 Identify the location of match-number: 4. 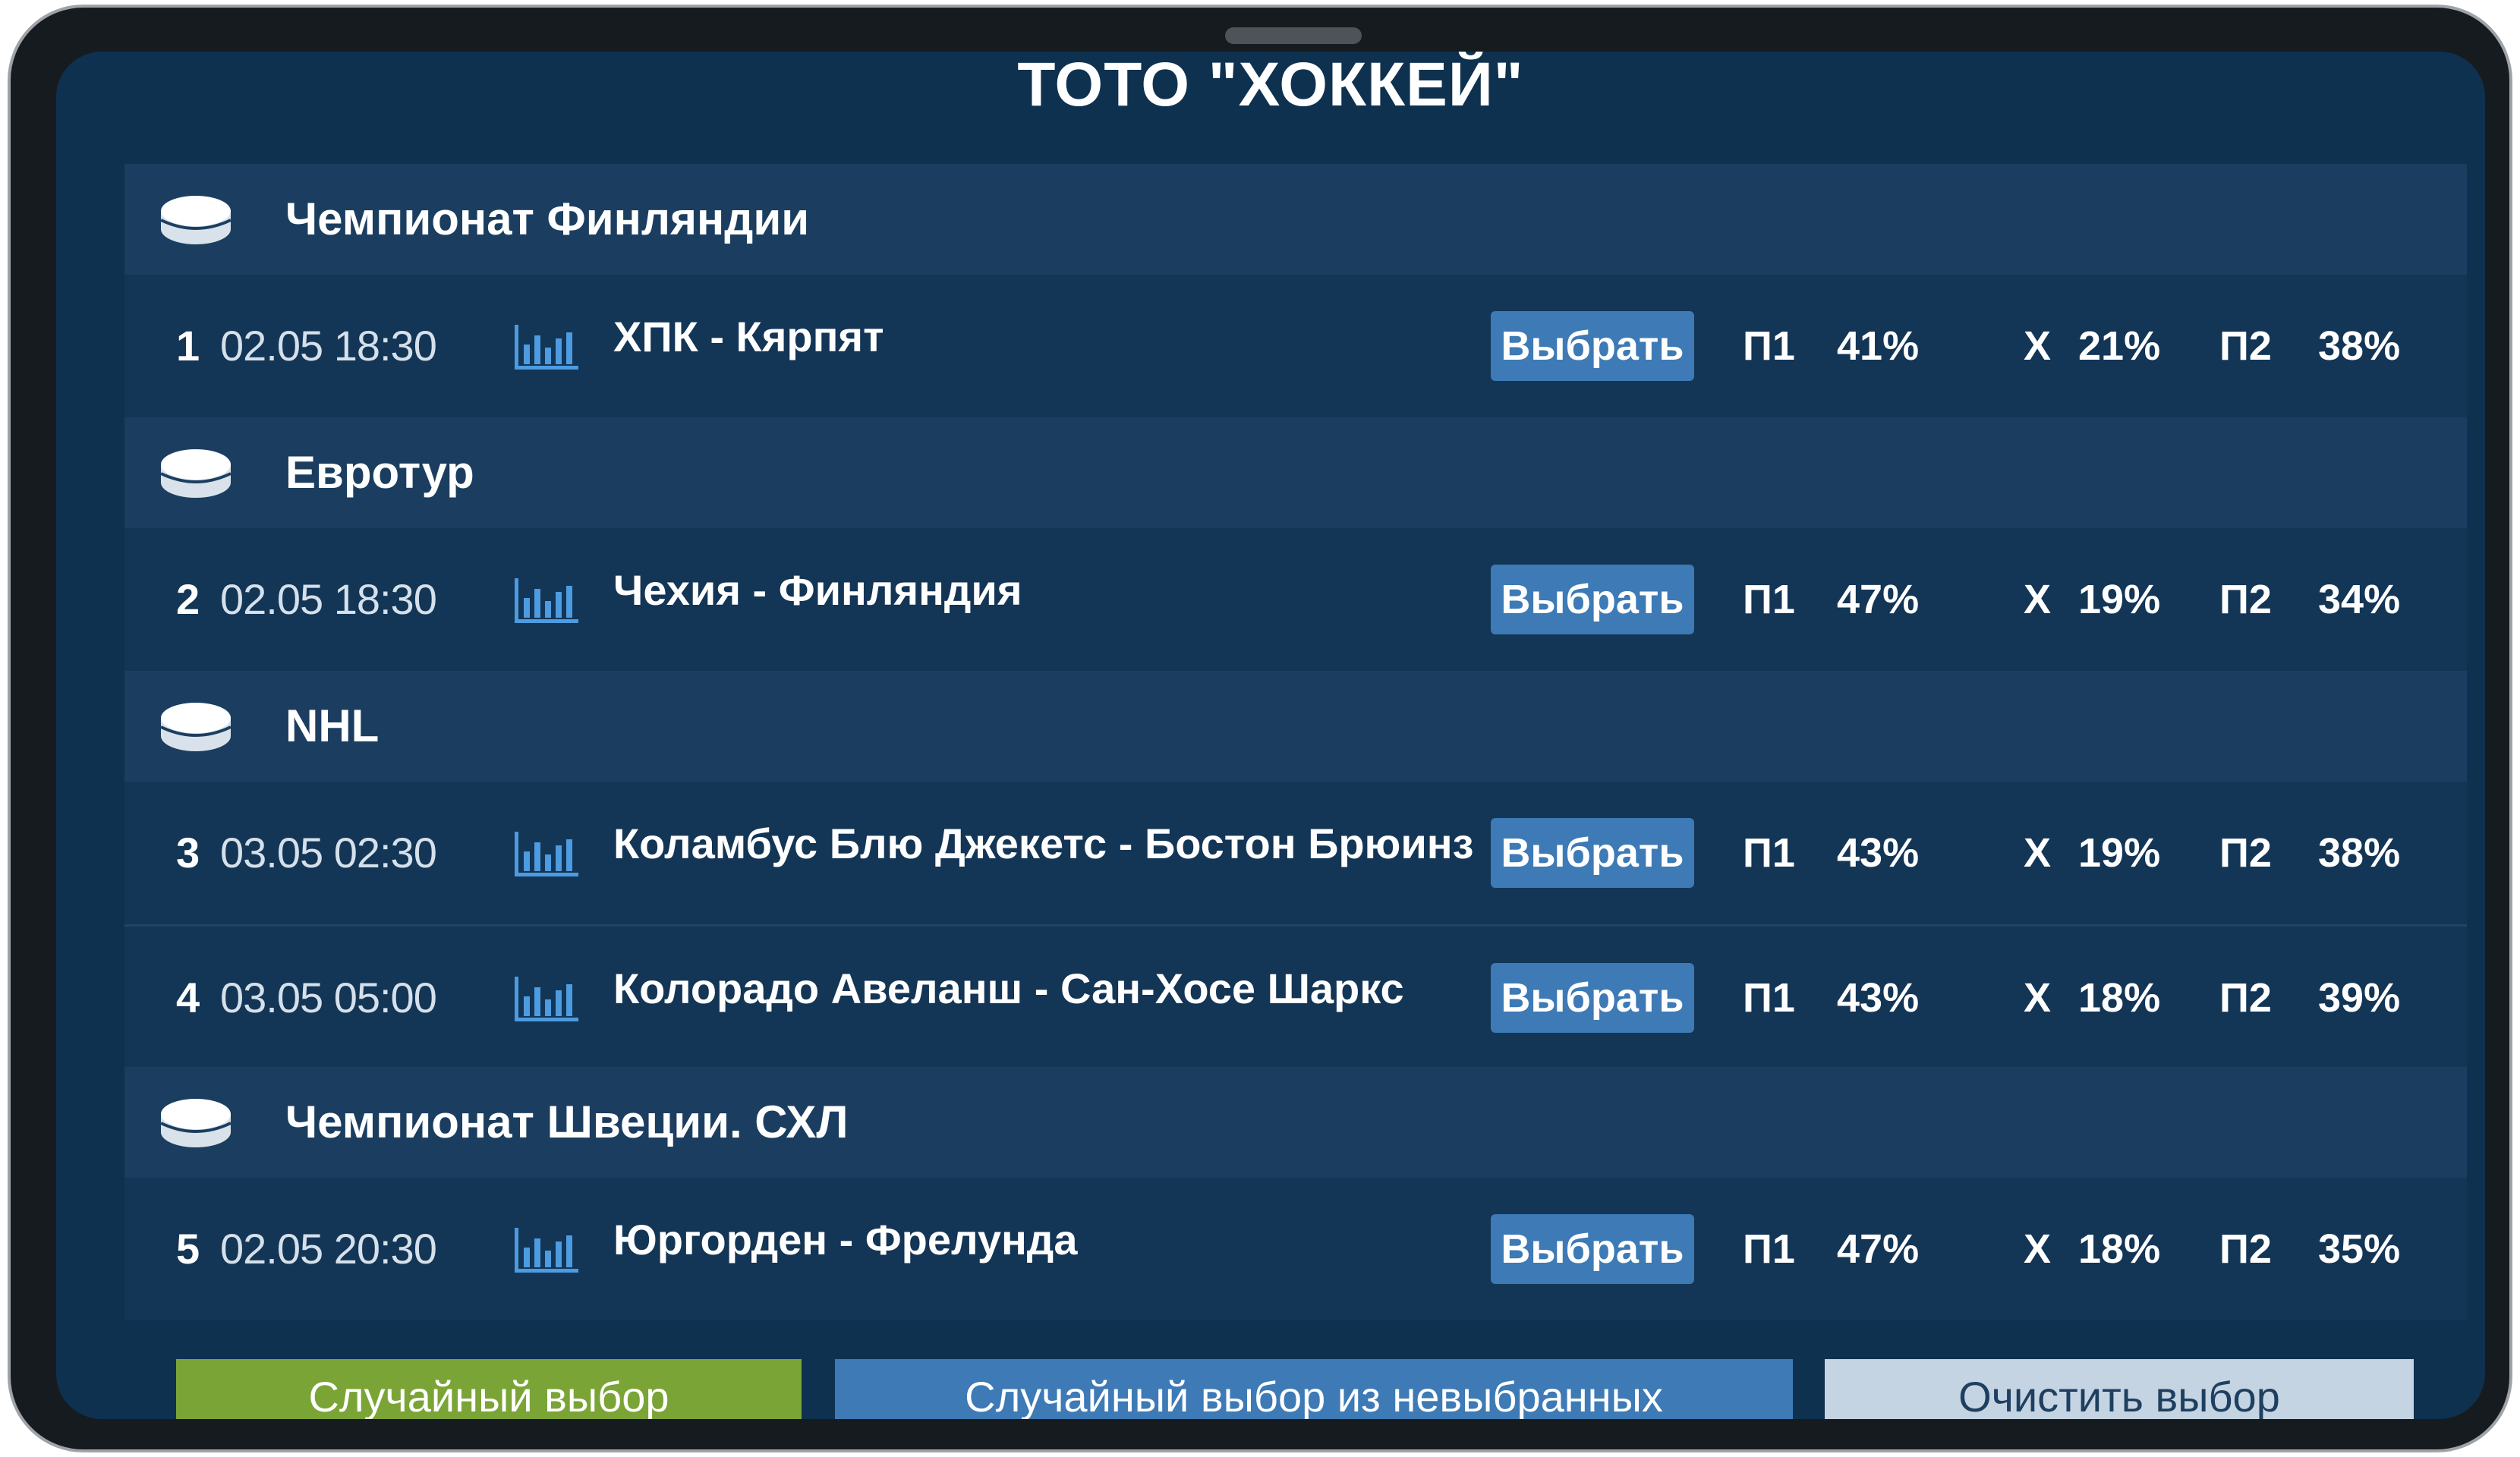
(188, 998).